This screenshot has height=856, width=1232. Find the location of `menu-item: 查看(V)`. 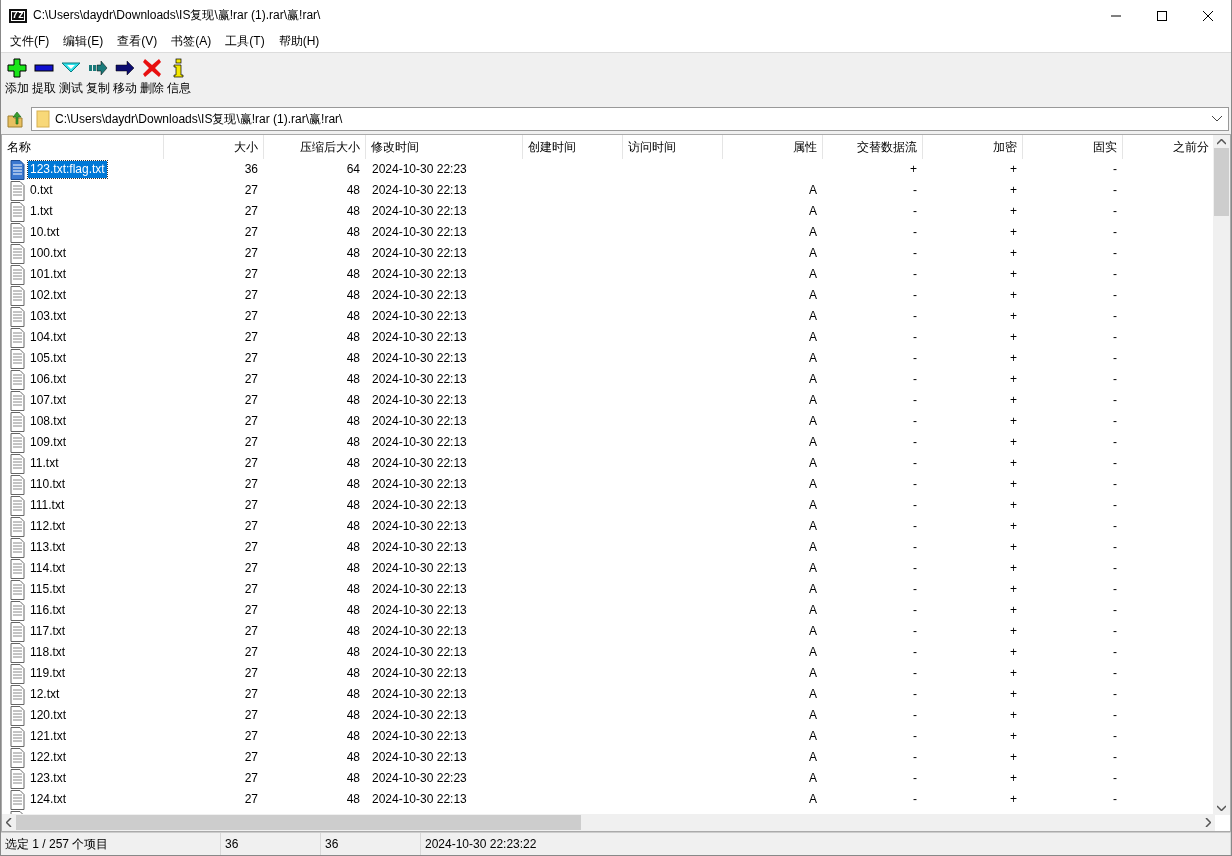

menu-item: 查看(V) is located at coordinates (137, 41).